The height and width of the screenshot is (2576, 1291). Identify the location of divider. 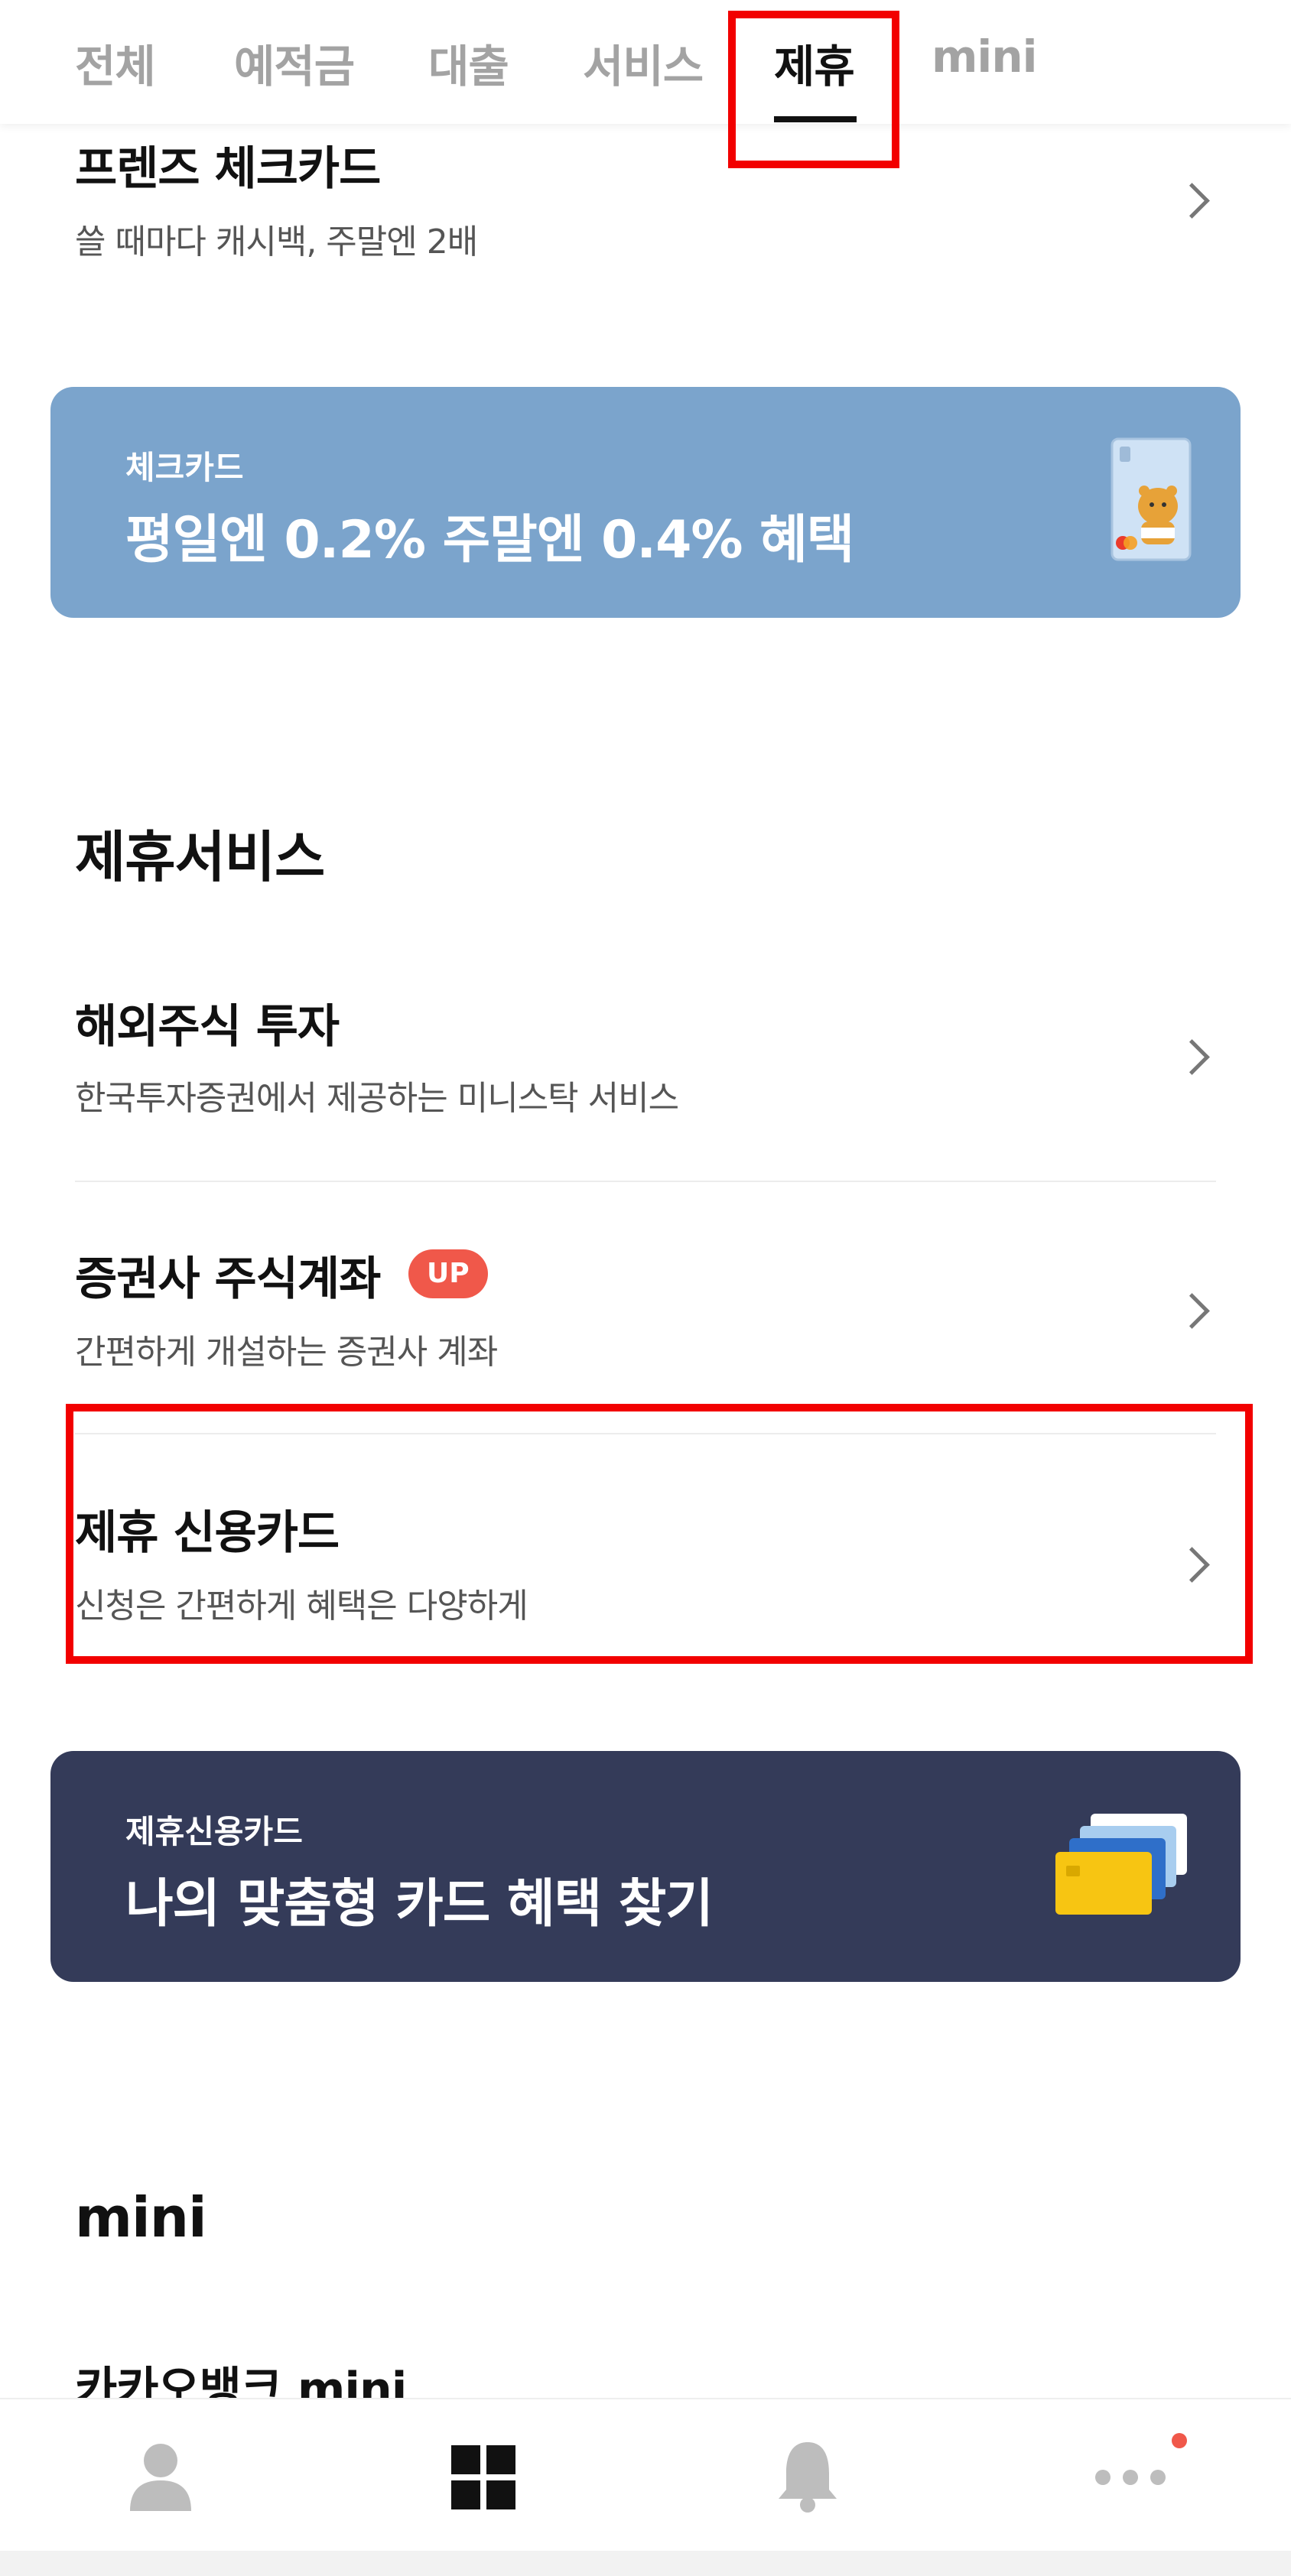
(645, 1181).